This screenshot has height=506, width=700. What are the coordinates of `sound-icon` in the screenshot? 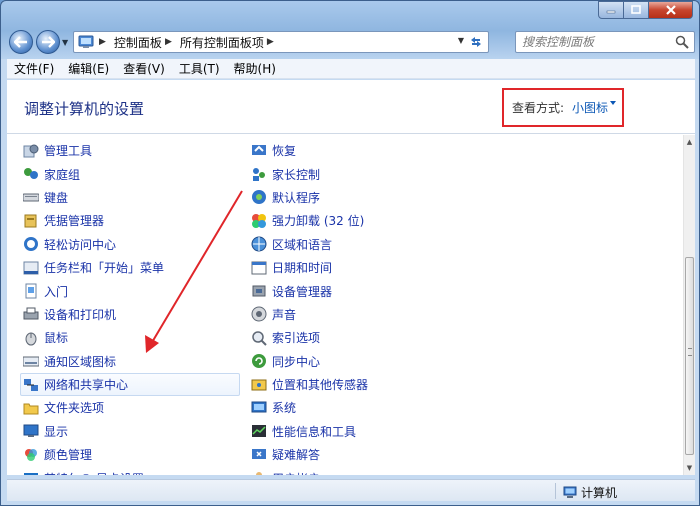 It's located at (259, 314).